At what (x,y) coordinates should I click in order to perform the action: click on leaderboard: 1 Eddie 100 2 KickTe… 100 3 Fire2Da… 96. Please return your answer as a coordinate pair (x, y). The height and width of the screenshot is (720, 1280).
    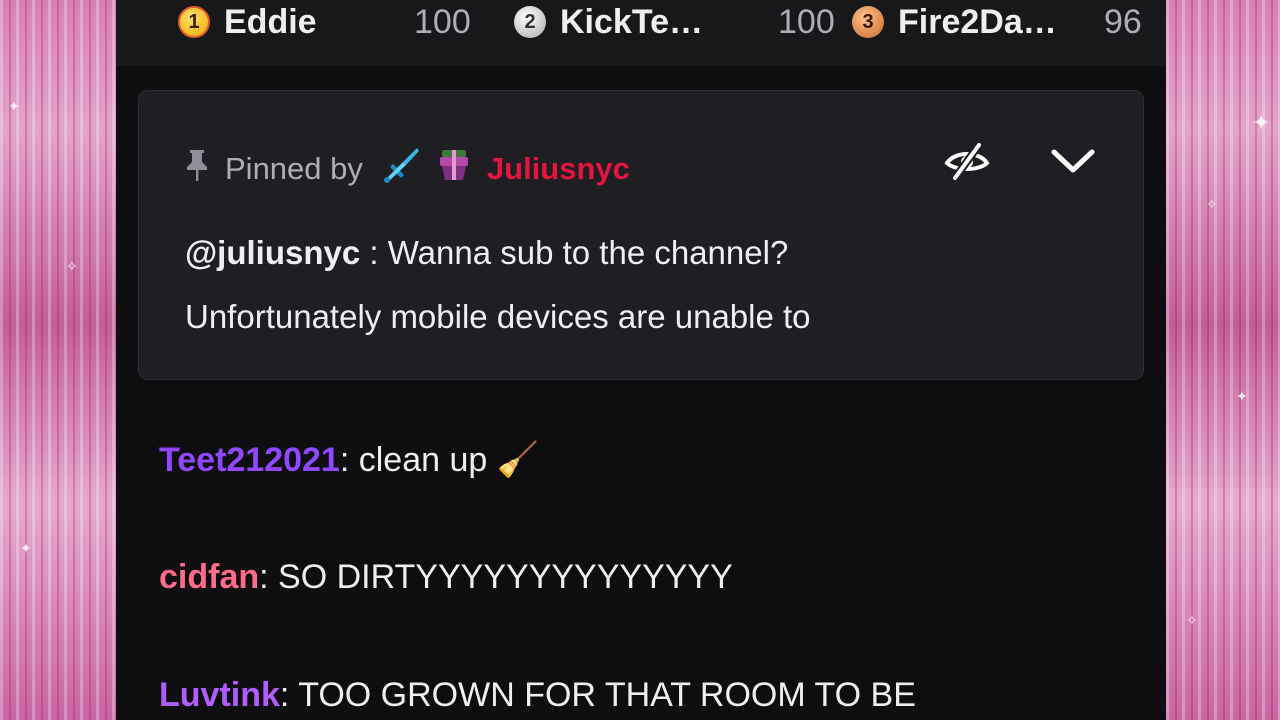
    Looking at the image, I should click on (641, 33).